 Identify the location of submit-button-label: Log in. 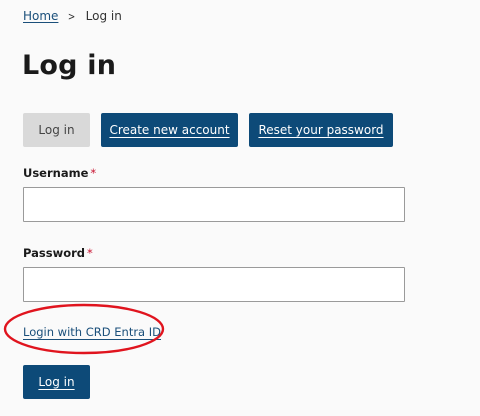
(56, 382).